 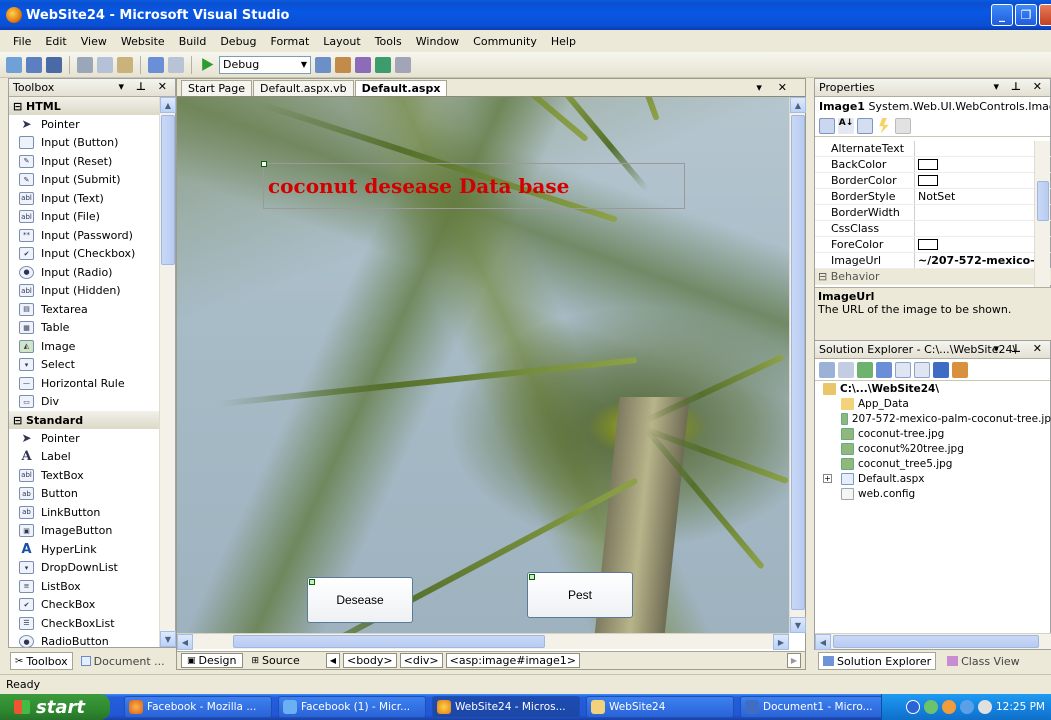 What do you see at coordinates (1002, 15) in the screenshot?
I see `minimize-button: _` at bounding box center [1002, 15].